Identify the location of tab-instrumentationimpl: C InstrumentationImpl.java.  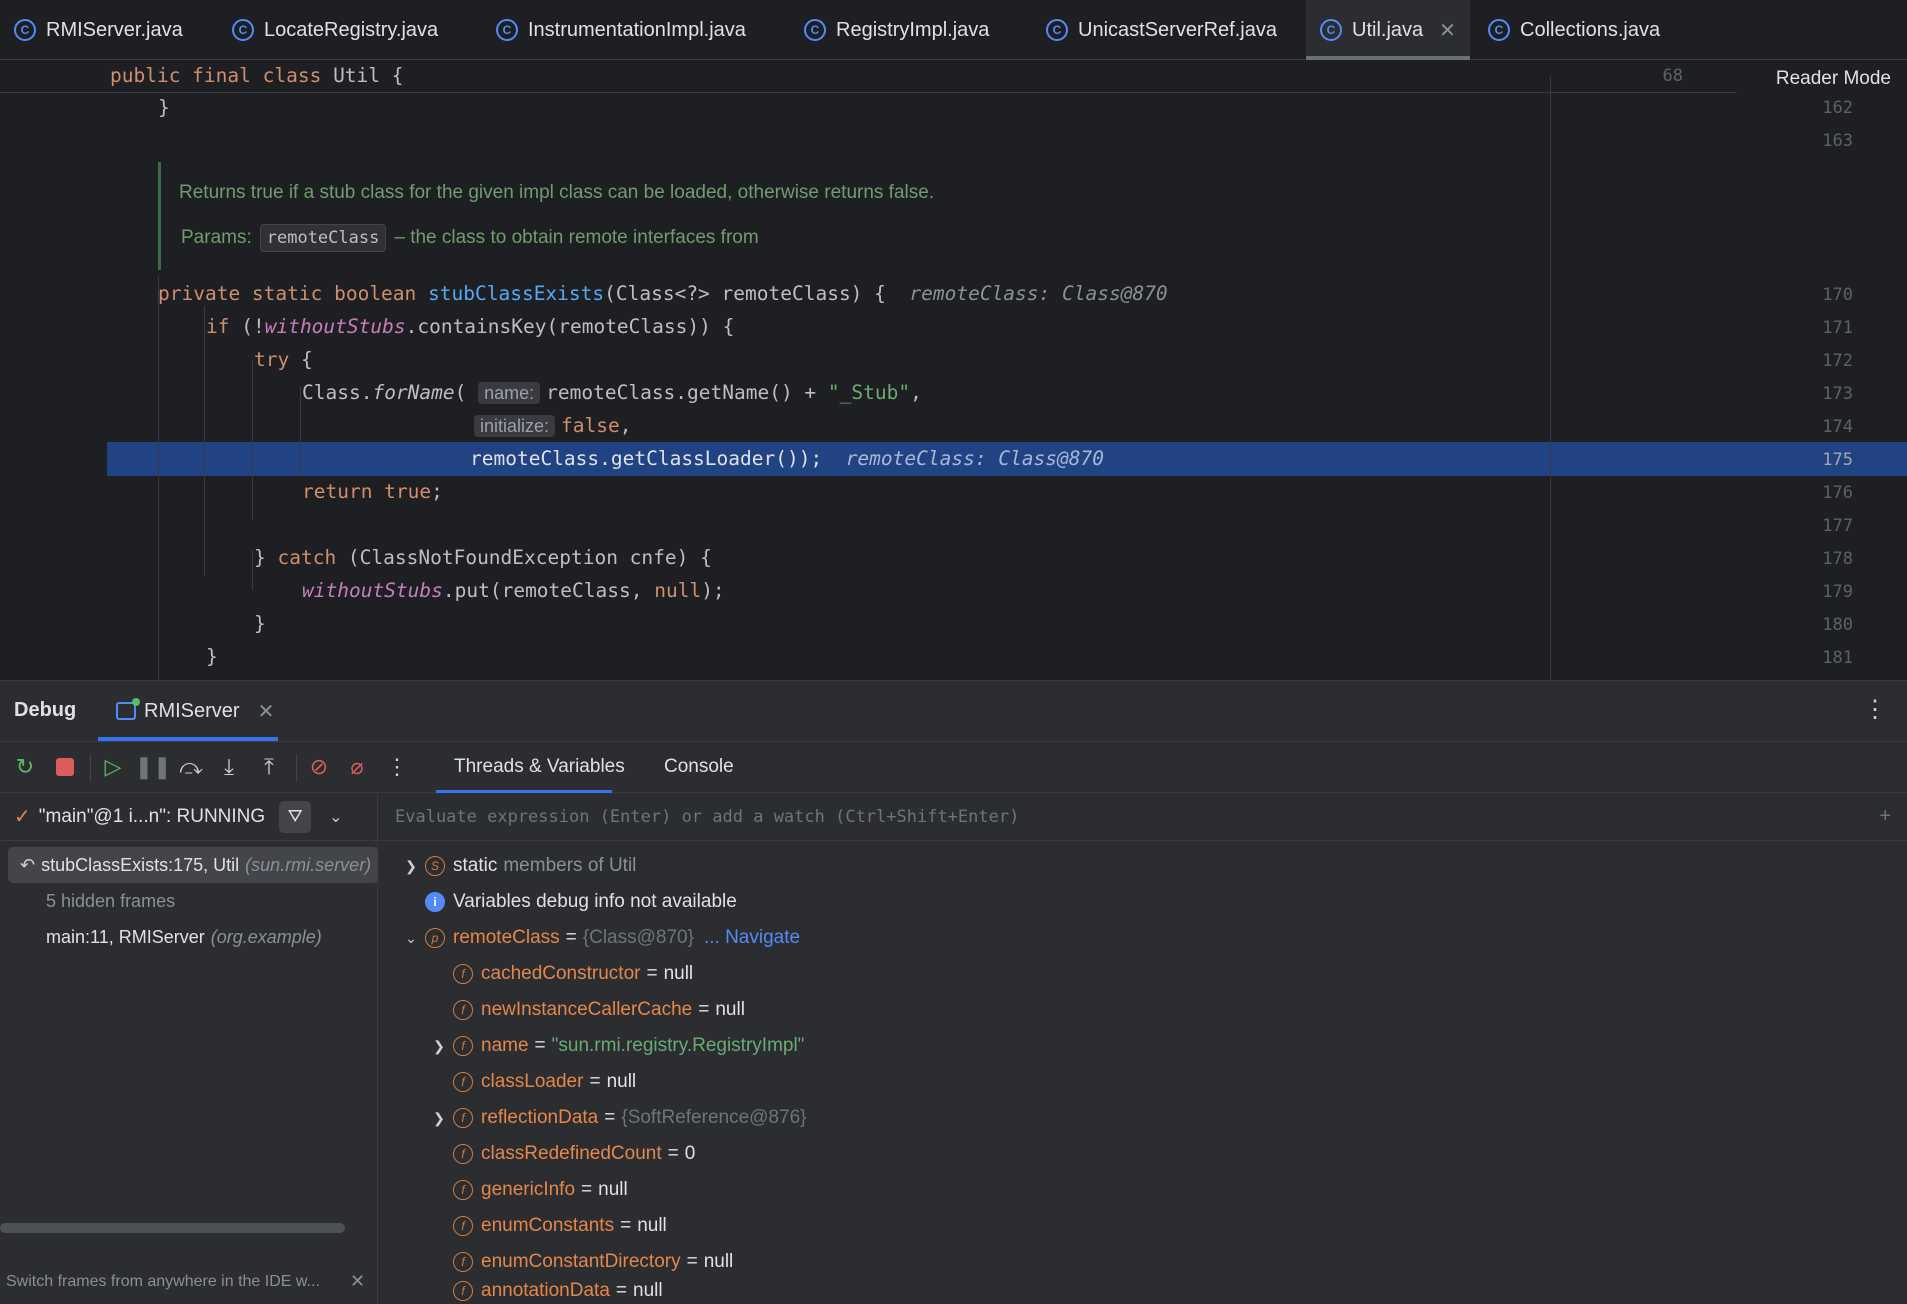
(632, 30).